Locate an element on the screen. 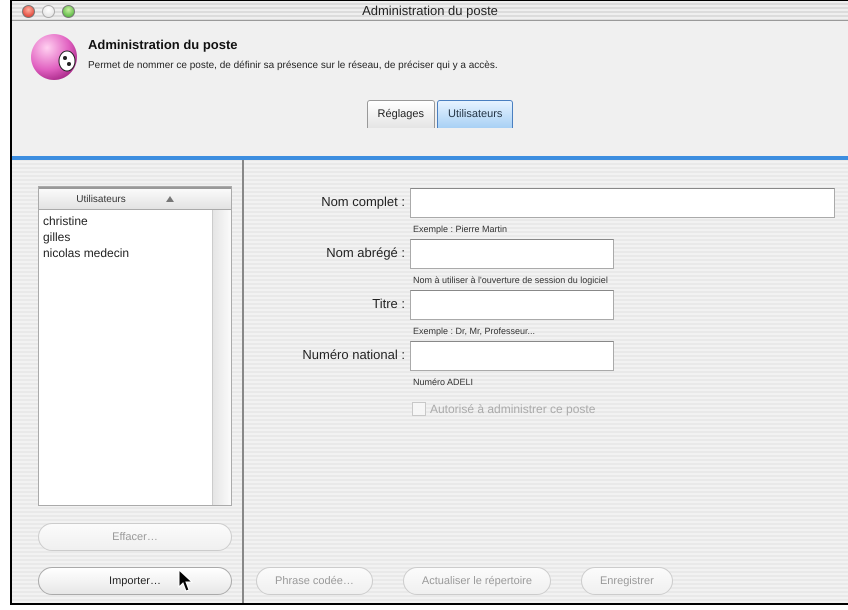 The width and height of the screenshot is (848, 610). list-item: christine is located at coordinates (65, 221).